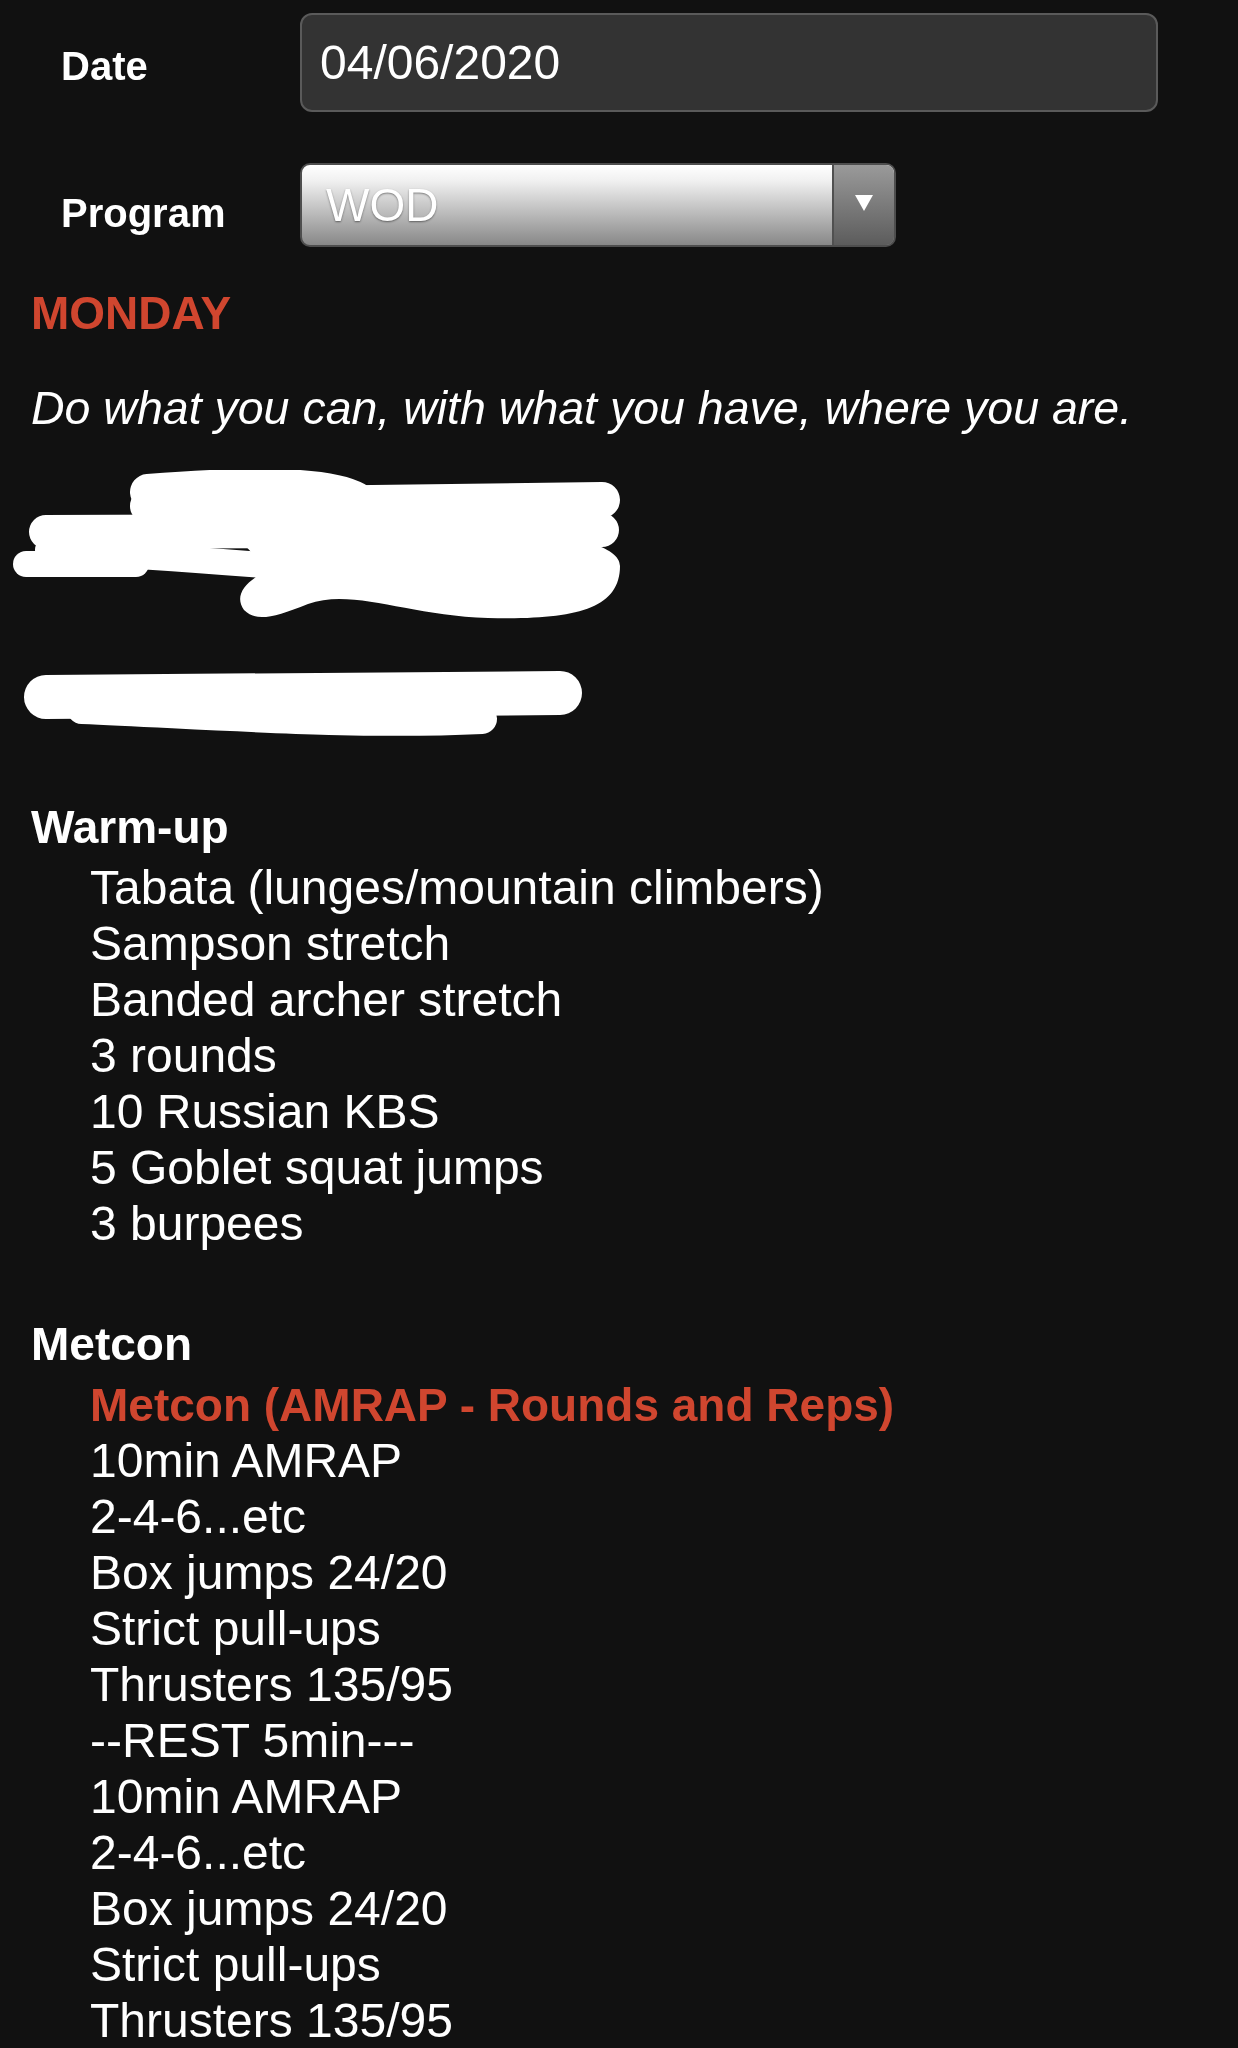 This screenshot has width=1238, height=2048. I want to click on day-heading: MONDAY, so click(131, 313).